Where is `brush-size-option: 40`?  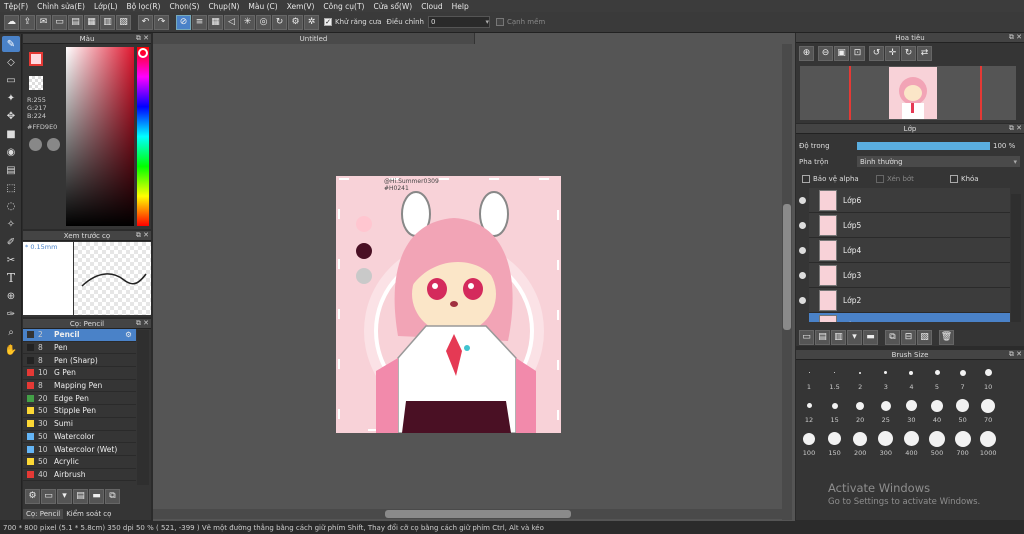 brush-size-option: 40 is located at coordinates (937, 410).